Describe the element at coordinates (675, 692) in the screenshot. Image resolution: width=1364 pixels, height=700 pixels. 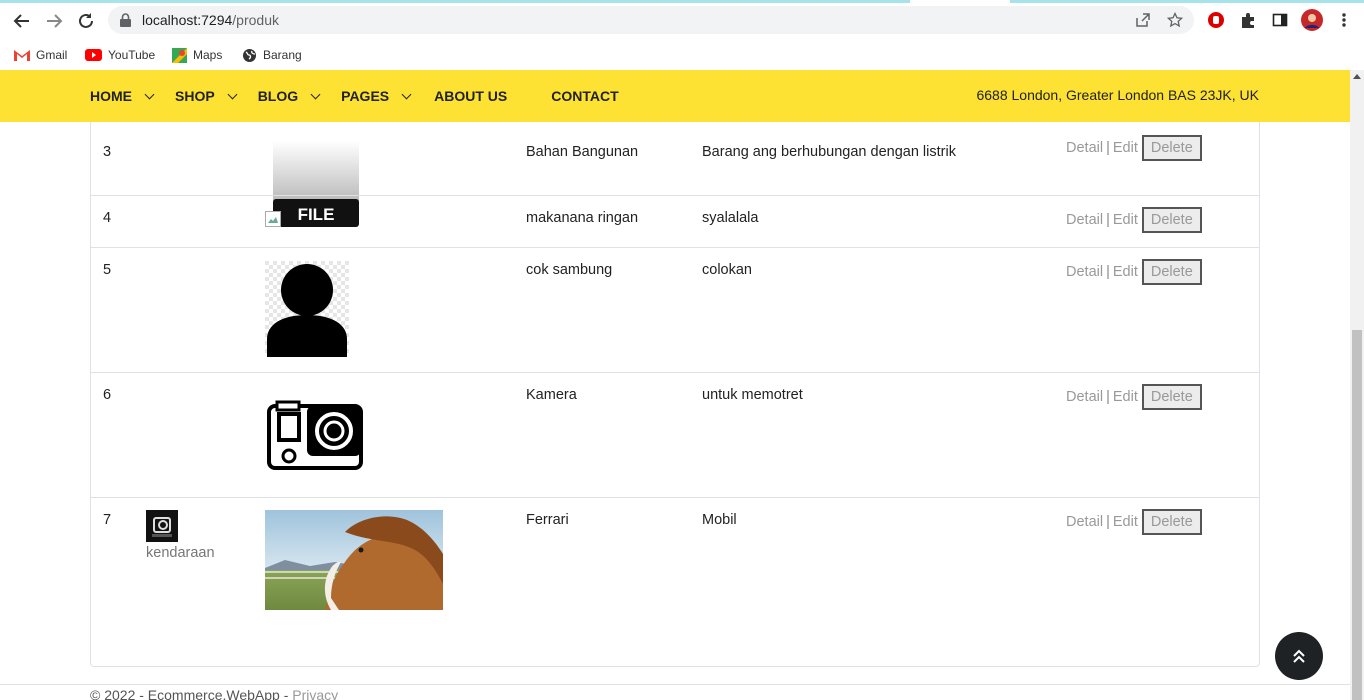
I see `page-footer: © 2022 - Ecommerce.WebApp - Privacy` at that location.